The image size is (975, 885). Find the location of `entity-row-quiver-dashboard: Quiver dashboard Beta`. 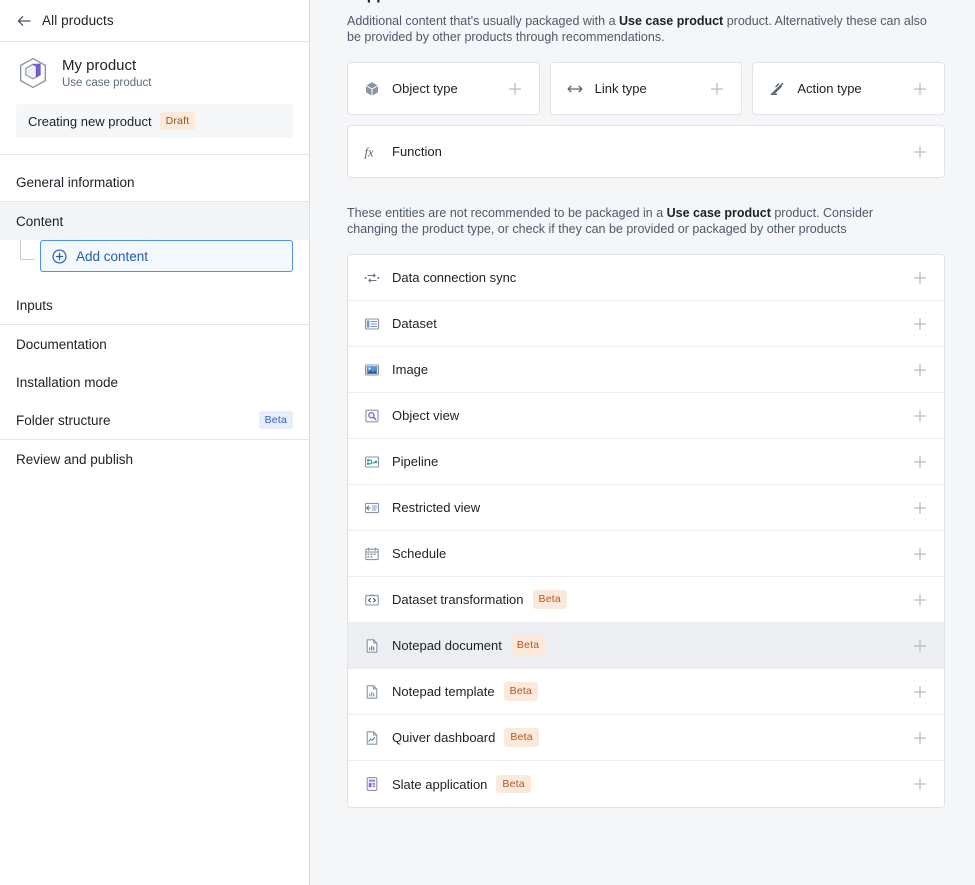

entity-row-quiver-dashboard: Quiver dashboard Beta is located at coordinates (646, 738).